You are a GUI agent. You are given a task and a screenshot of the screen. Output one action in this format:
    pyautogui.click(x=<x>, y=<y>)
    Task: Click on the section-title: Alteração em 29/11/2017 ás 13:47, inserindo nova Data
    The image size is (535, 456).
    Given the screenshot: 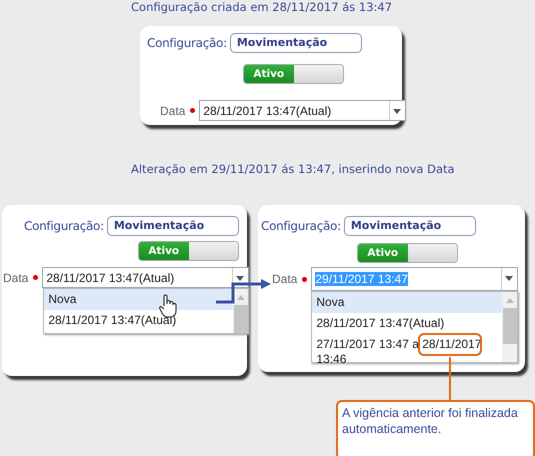 What is the action you would take?
    pyautogui.click(x=293, y=169)
    